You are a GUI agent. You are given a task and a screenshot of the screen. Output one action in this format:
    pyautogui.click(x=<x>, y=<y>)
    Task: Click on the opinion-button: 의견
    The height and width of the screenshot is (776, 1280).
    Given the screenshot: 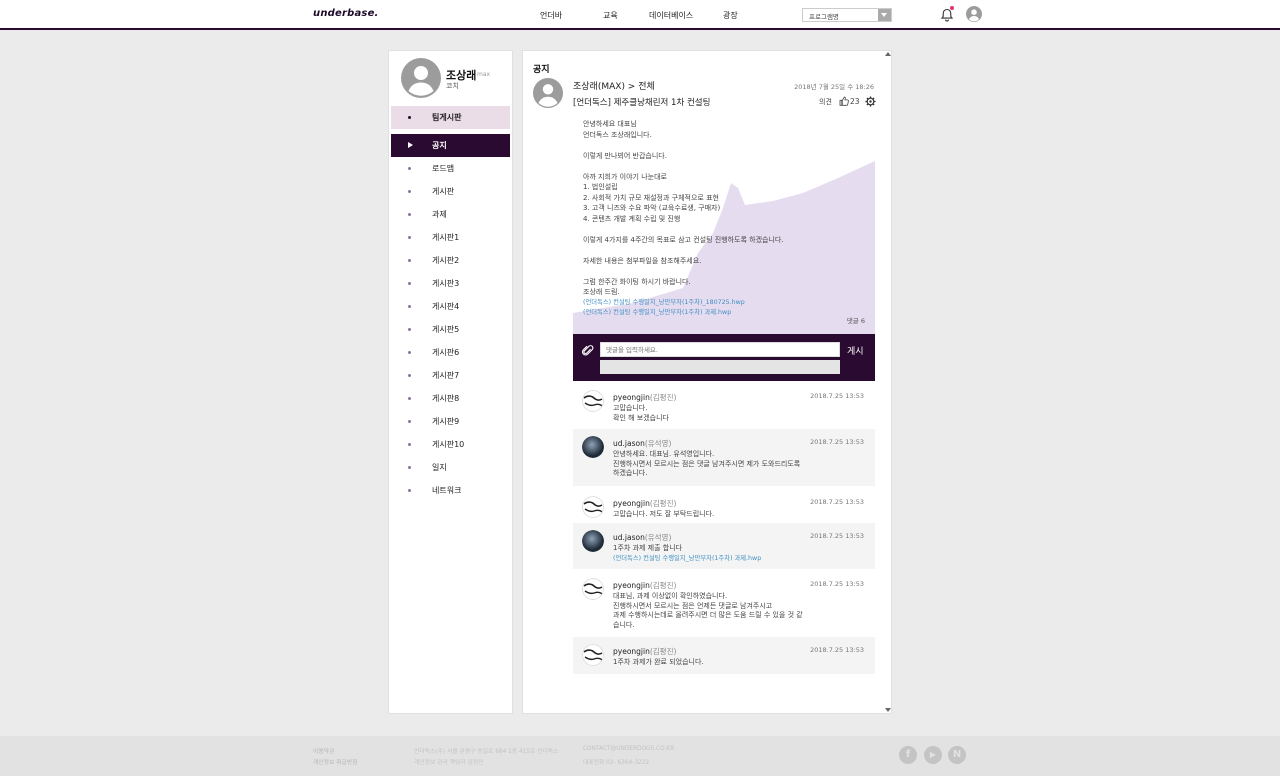 What is the action you would take?
    pyautogui.click(x=825, y=102)
    